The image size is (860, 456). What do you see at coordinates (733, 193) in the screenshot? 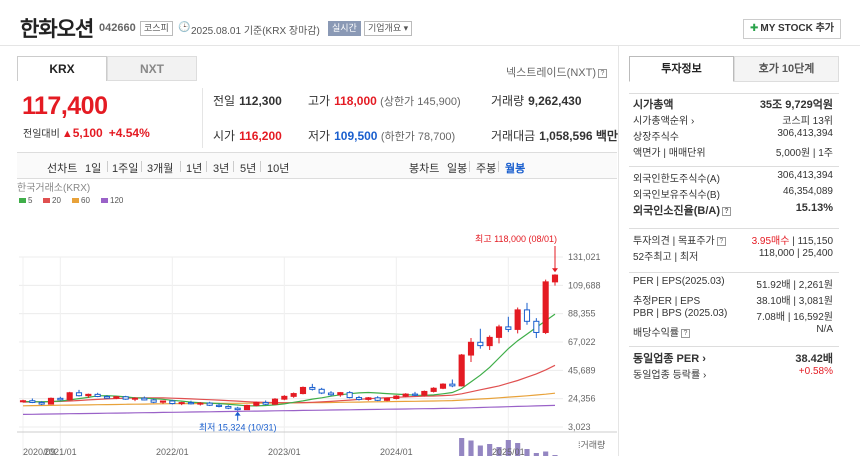
I see `info-row: 외국인보유주식수(B) 46,354,089` at bounding box center [733, 193].